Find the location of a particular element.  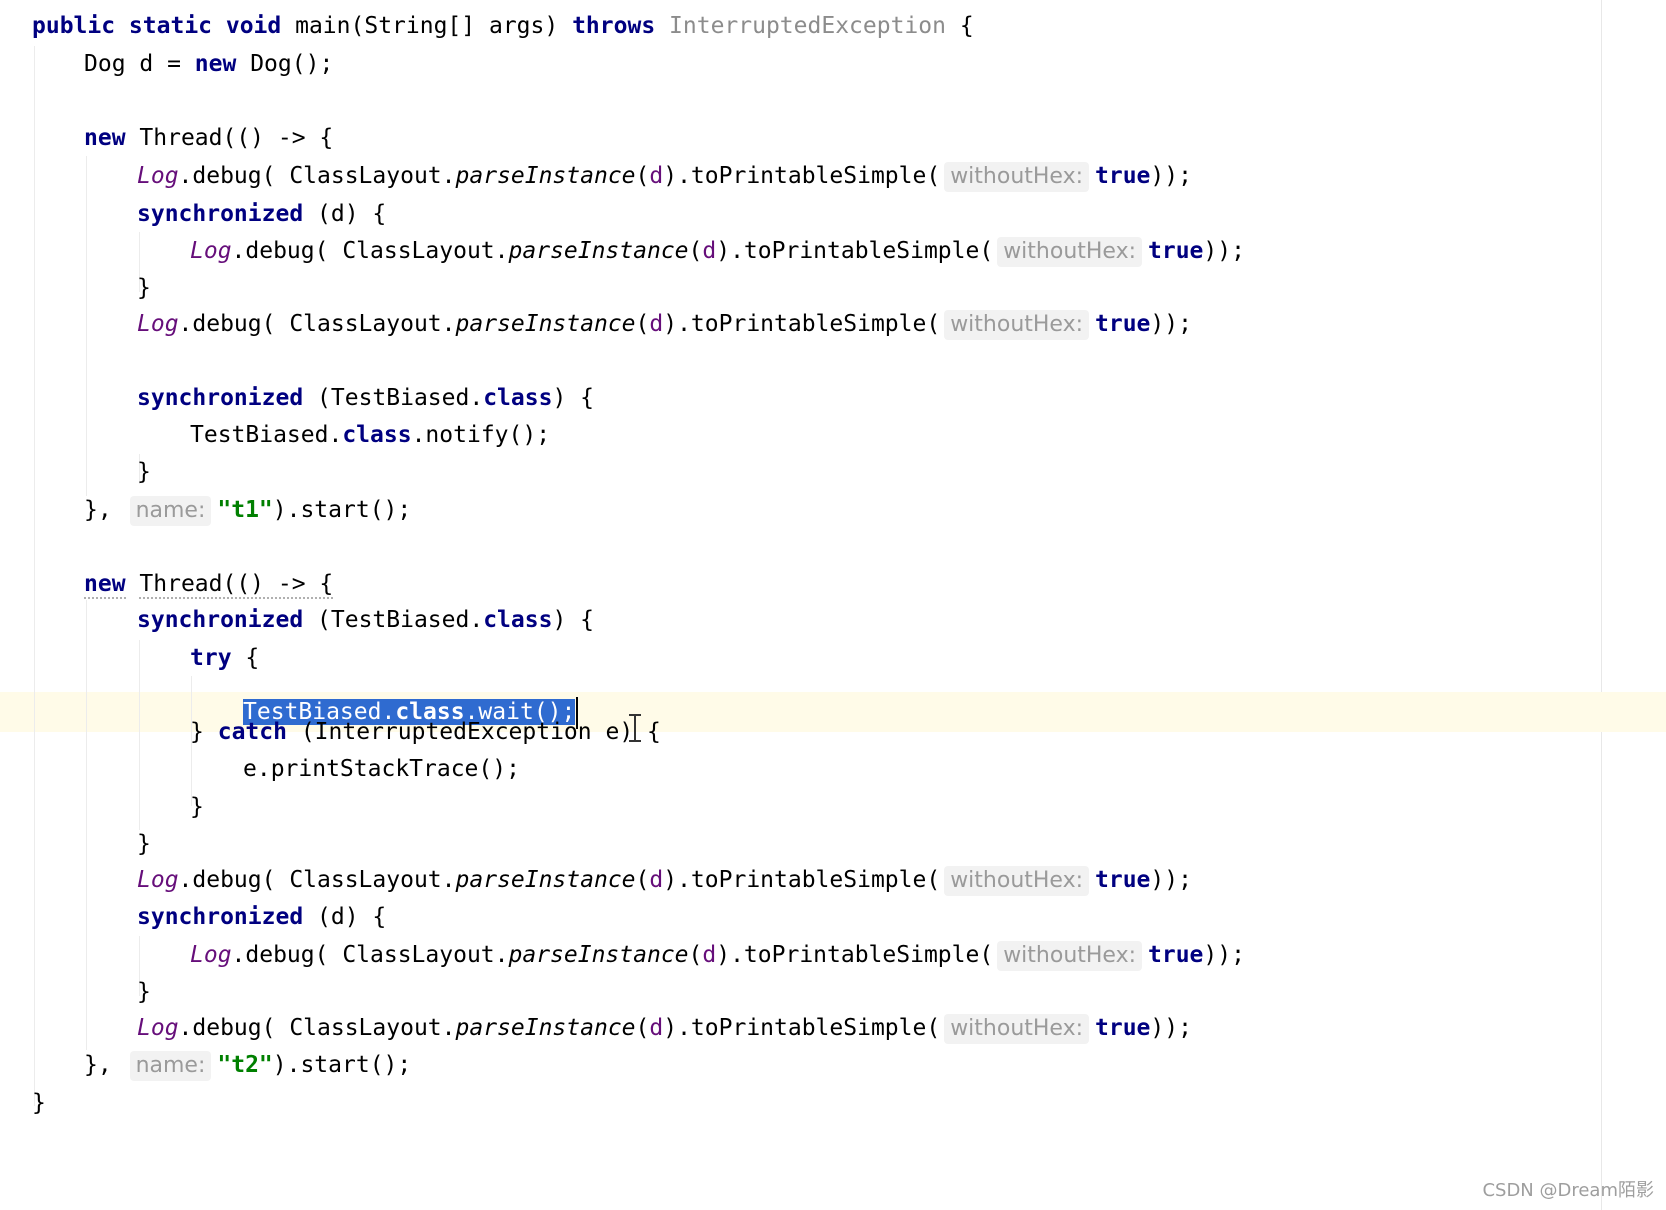

keyword: new is located at coordinates (105, 585).